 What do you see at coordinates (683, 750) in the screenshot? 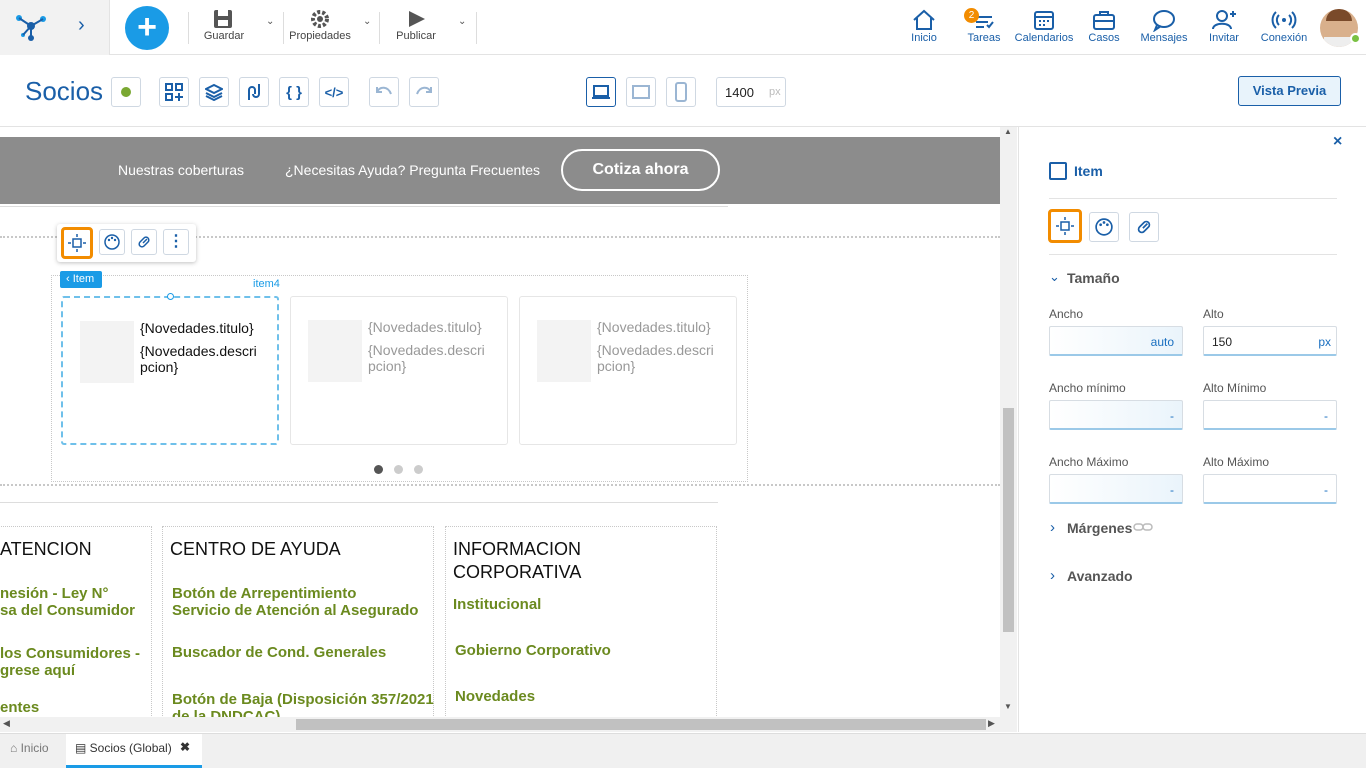
I see `bottom-tab-bar: ⌂ Inicio ▤ Socios (Global) ✖` at bounding box center [683, 750].